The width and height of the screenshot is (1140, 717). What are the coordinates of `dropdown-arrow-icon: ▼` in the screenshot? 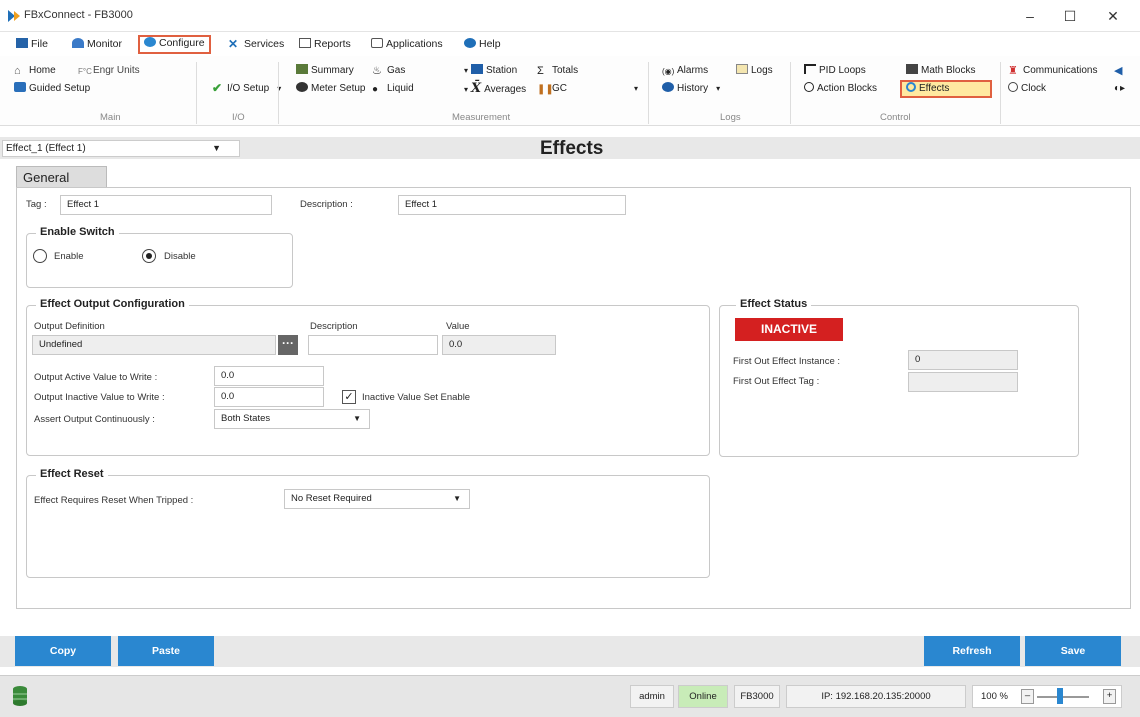 It's located at (357, 418).